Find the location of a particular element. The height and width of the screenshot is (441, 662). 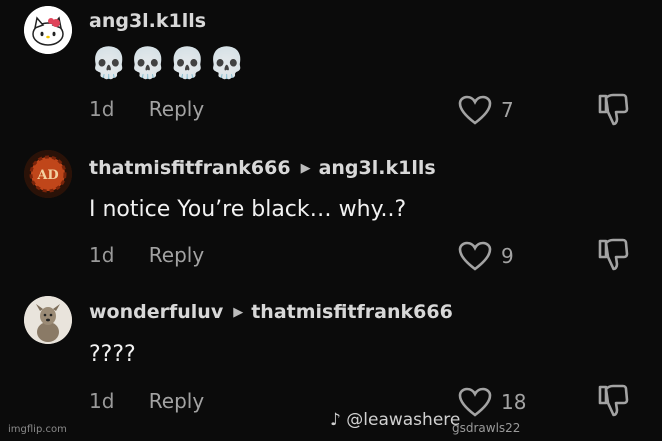

hello-kitty-avatar-icon is located at coordinates (48, 30).